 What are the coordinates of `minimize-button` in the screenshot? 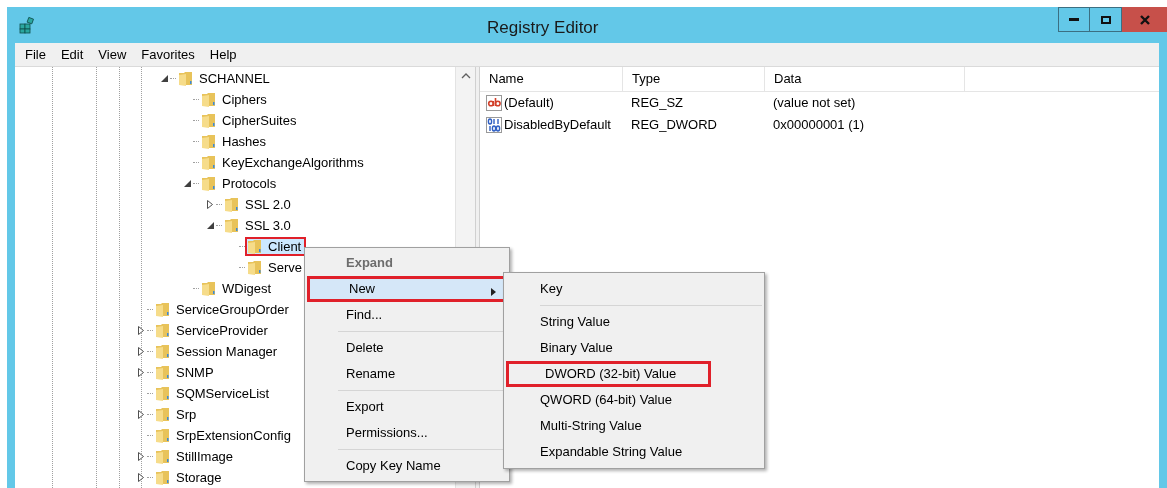 It's located at (1074, 19).